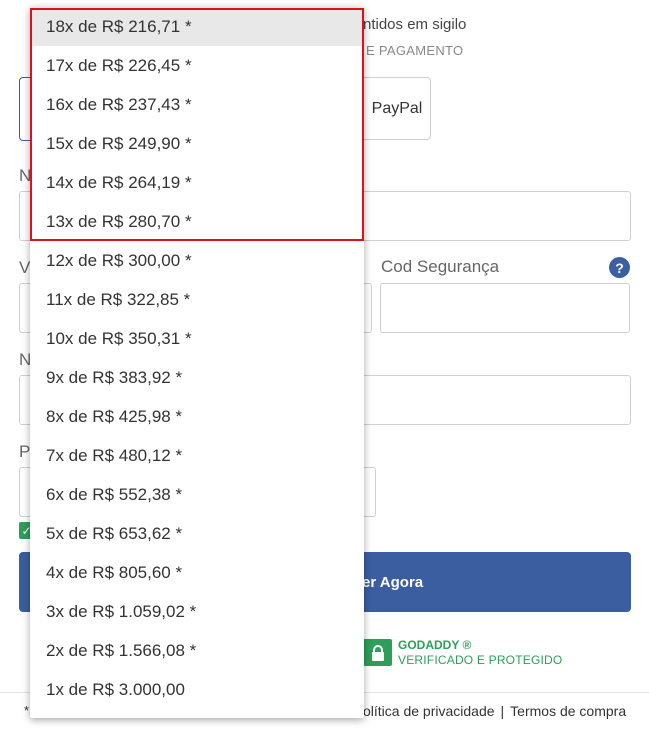 The height and width of the screenshot is (731, 649). I want to click on installment-option: 18x de R$ 216,71 *, so click(197, 26).